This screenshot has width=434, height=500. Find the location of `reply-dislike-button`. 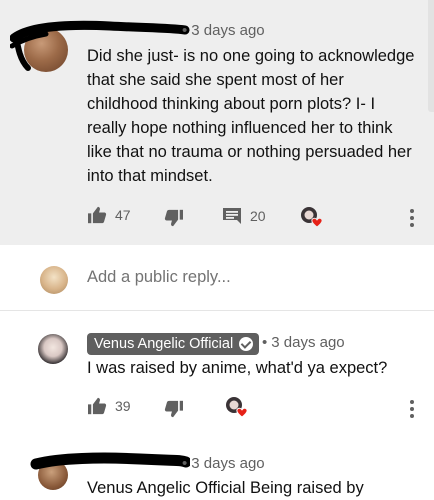

reply-dislike-button is located at coordinates (174, 409).